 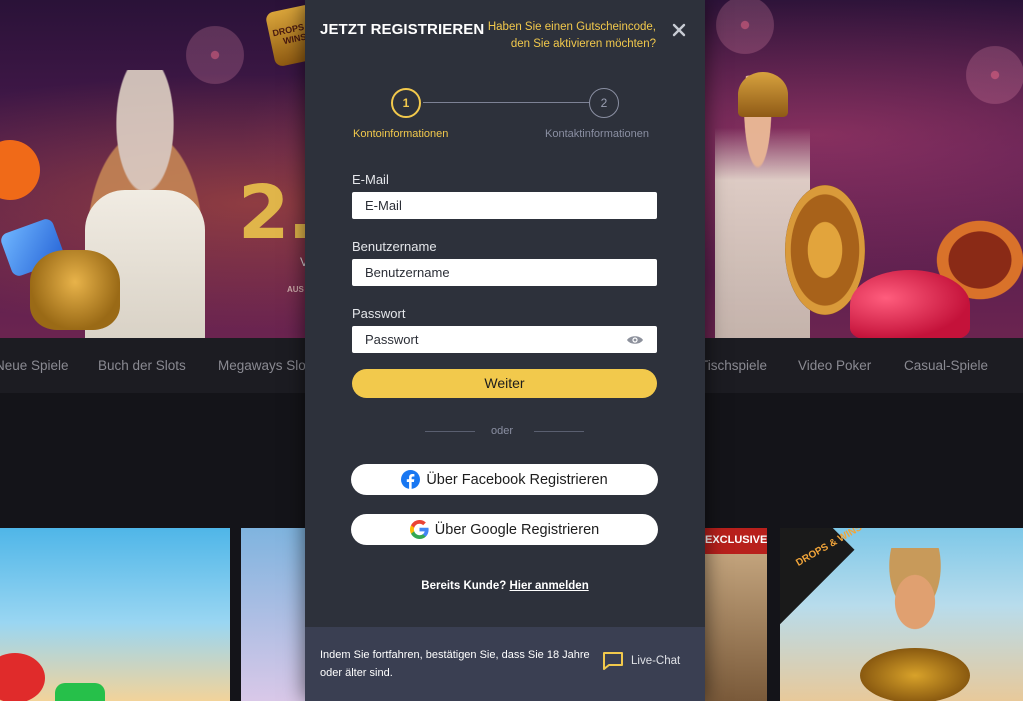 What do you see at coordinates (402, 29) in the screenshot?
I see `modal-title: JETZT REGISTRIEREN` at bounding box center [402, 29].